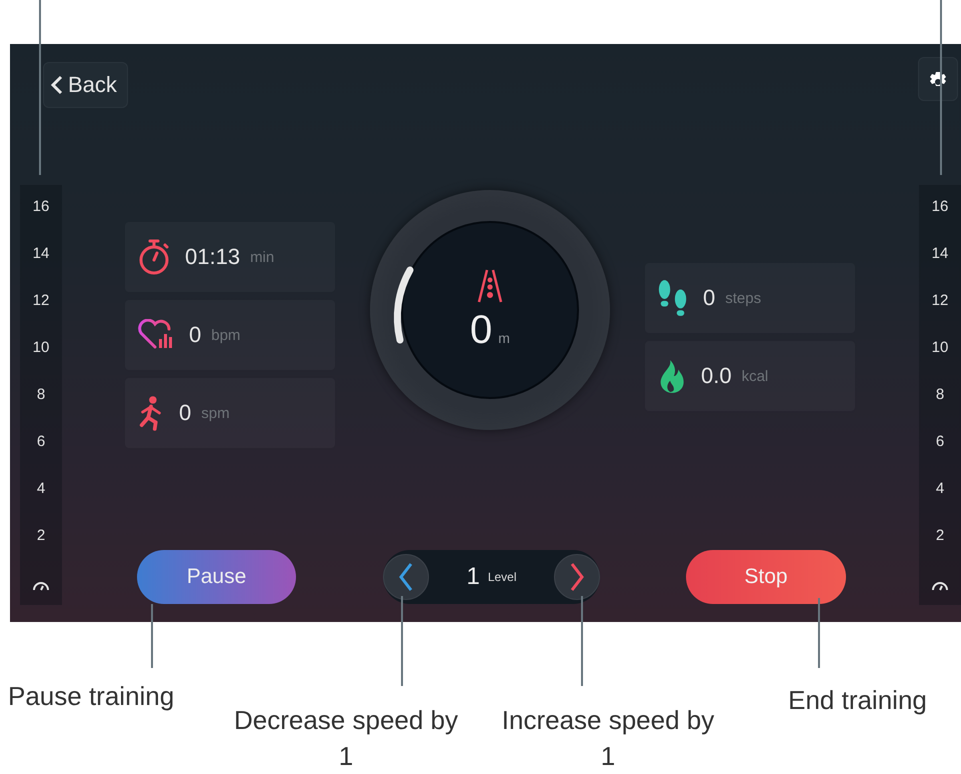 Image resolution: width=961 pixels, height=774 pixels. Describe the element at coordinates (225, 335) in the screenshot. I see `metric-unit: bpm` at that location.